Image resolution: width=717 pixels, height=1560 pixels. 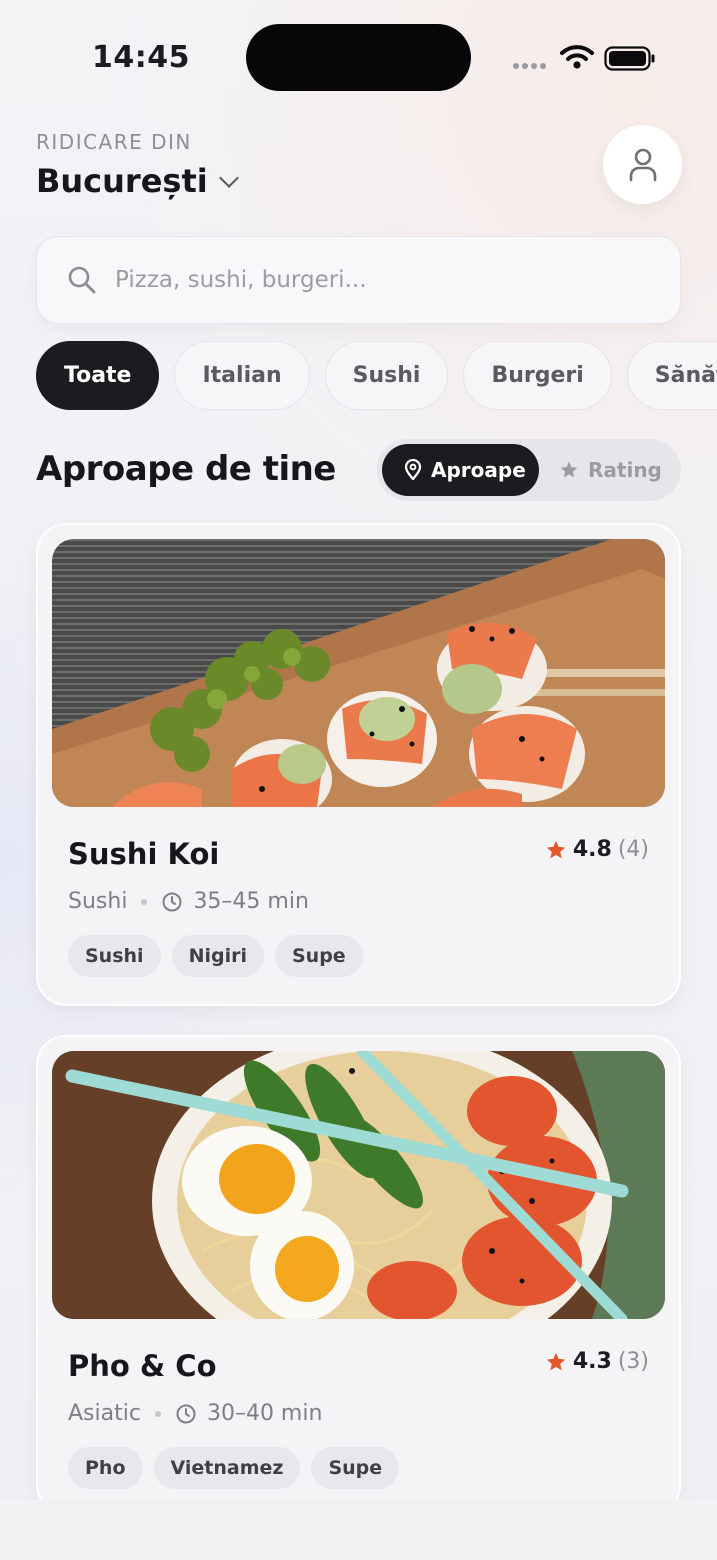 What do you see at coordinates (358, 1530) in the screenshot?
I see `bottom-fade` at bounding box center [358, 1530].